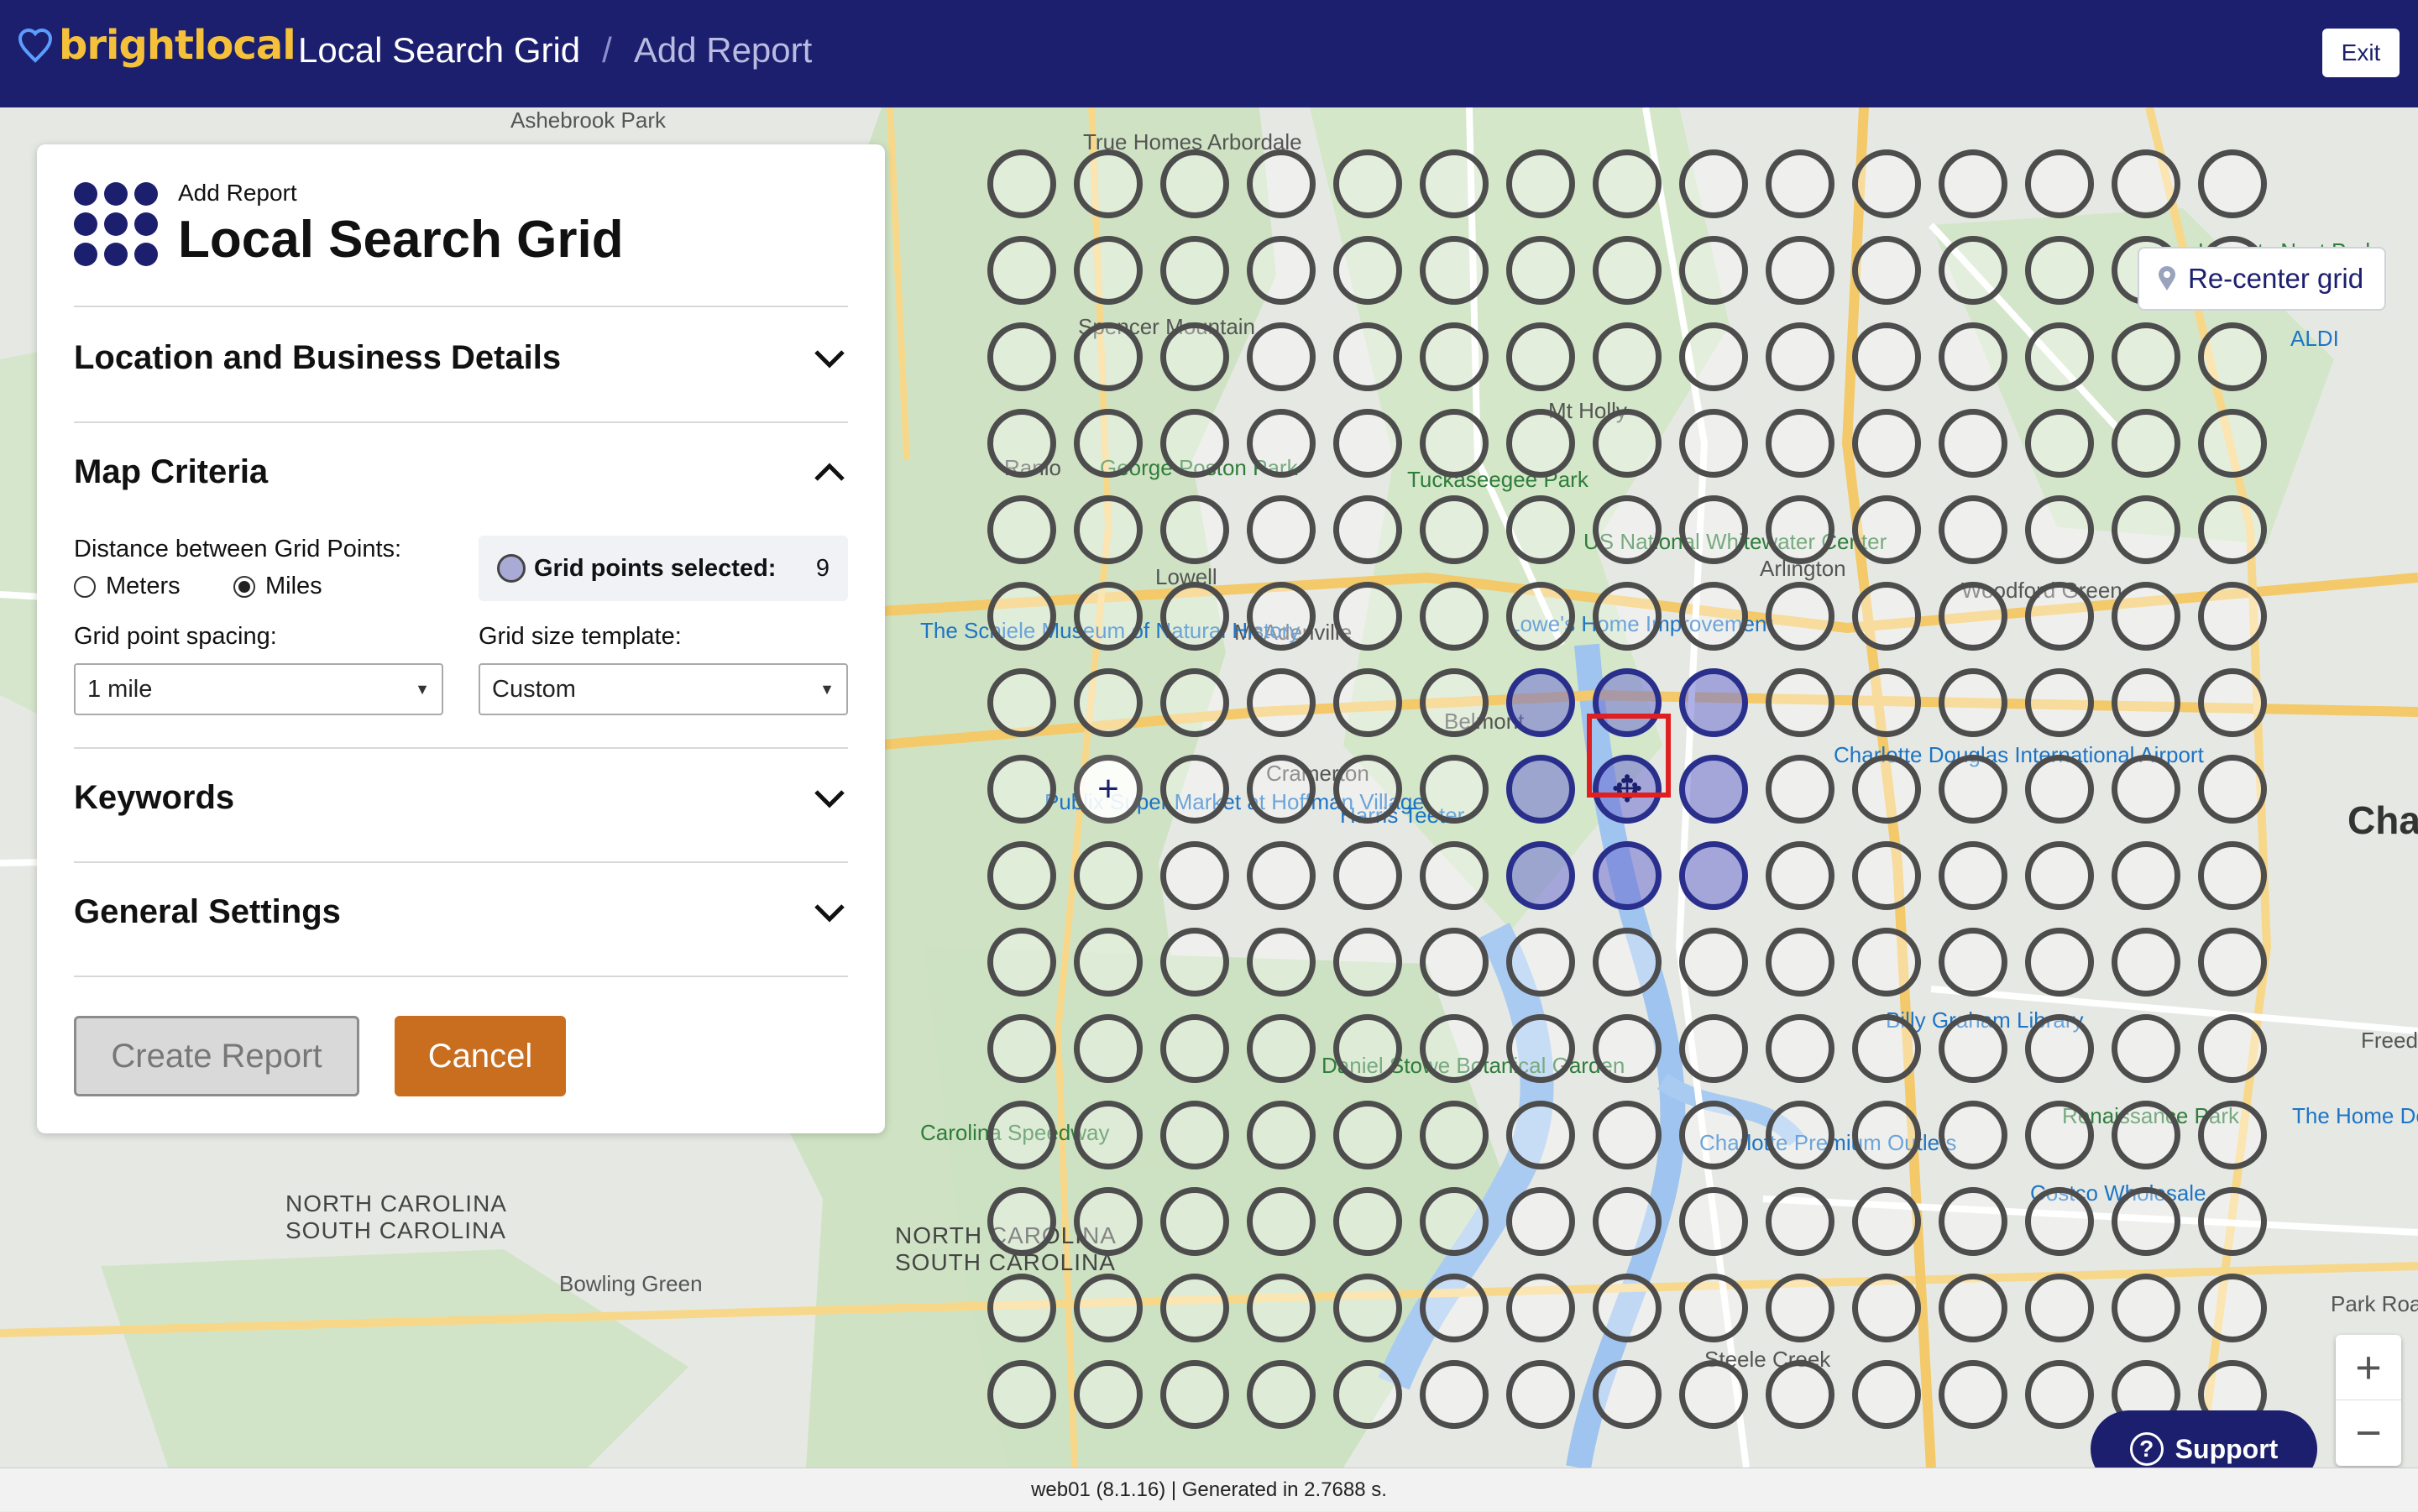 This screenshot has width=2418, height=1512. What do you see at coordinates (277, 586) in the screenshot?
I see `radio-miles: Miles` at bounding box center [277, 586].